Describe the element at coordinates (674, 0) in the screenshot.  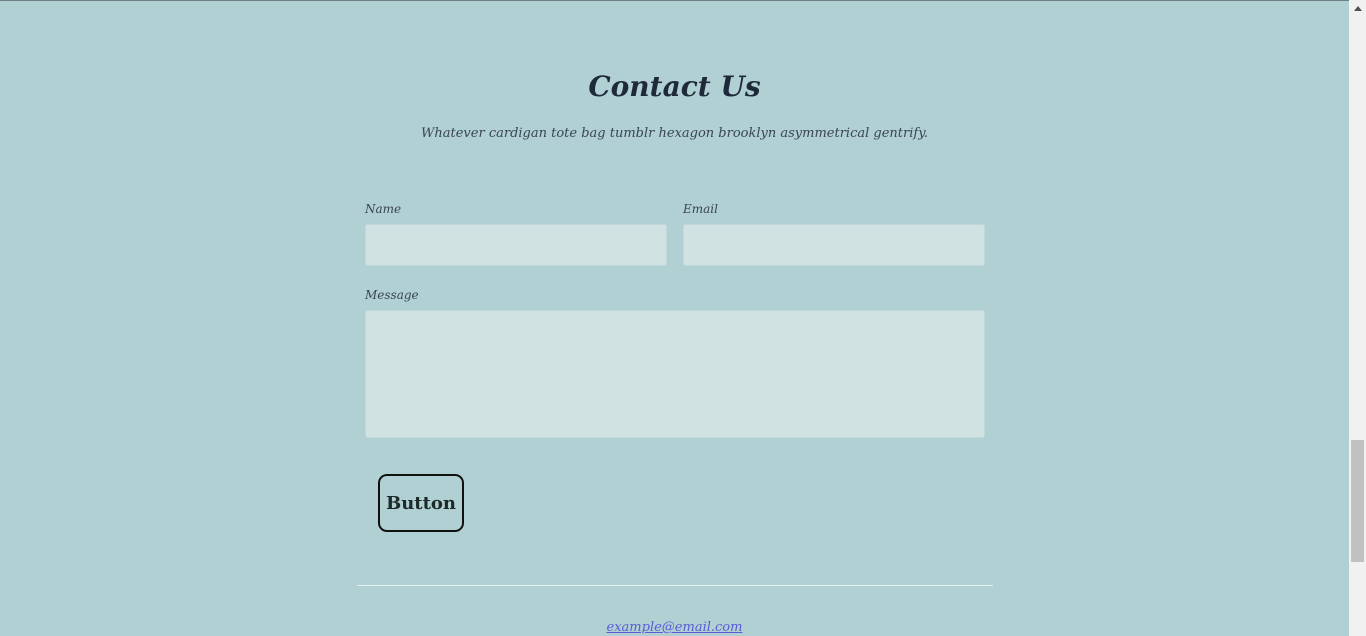
I see `top-border` at that location.